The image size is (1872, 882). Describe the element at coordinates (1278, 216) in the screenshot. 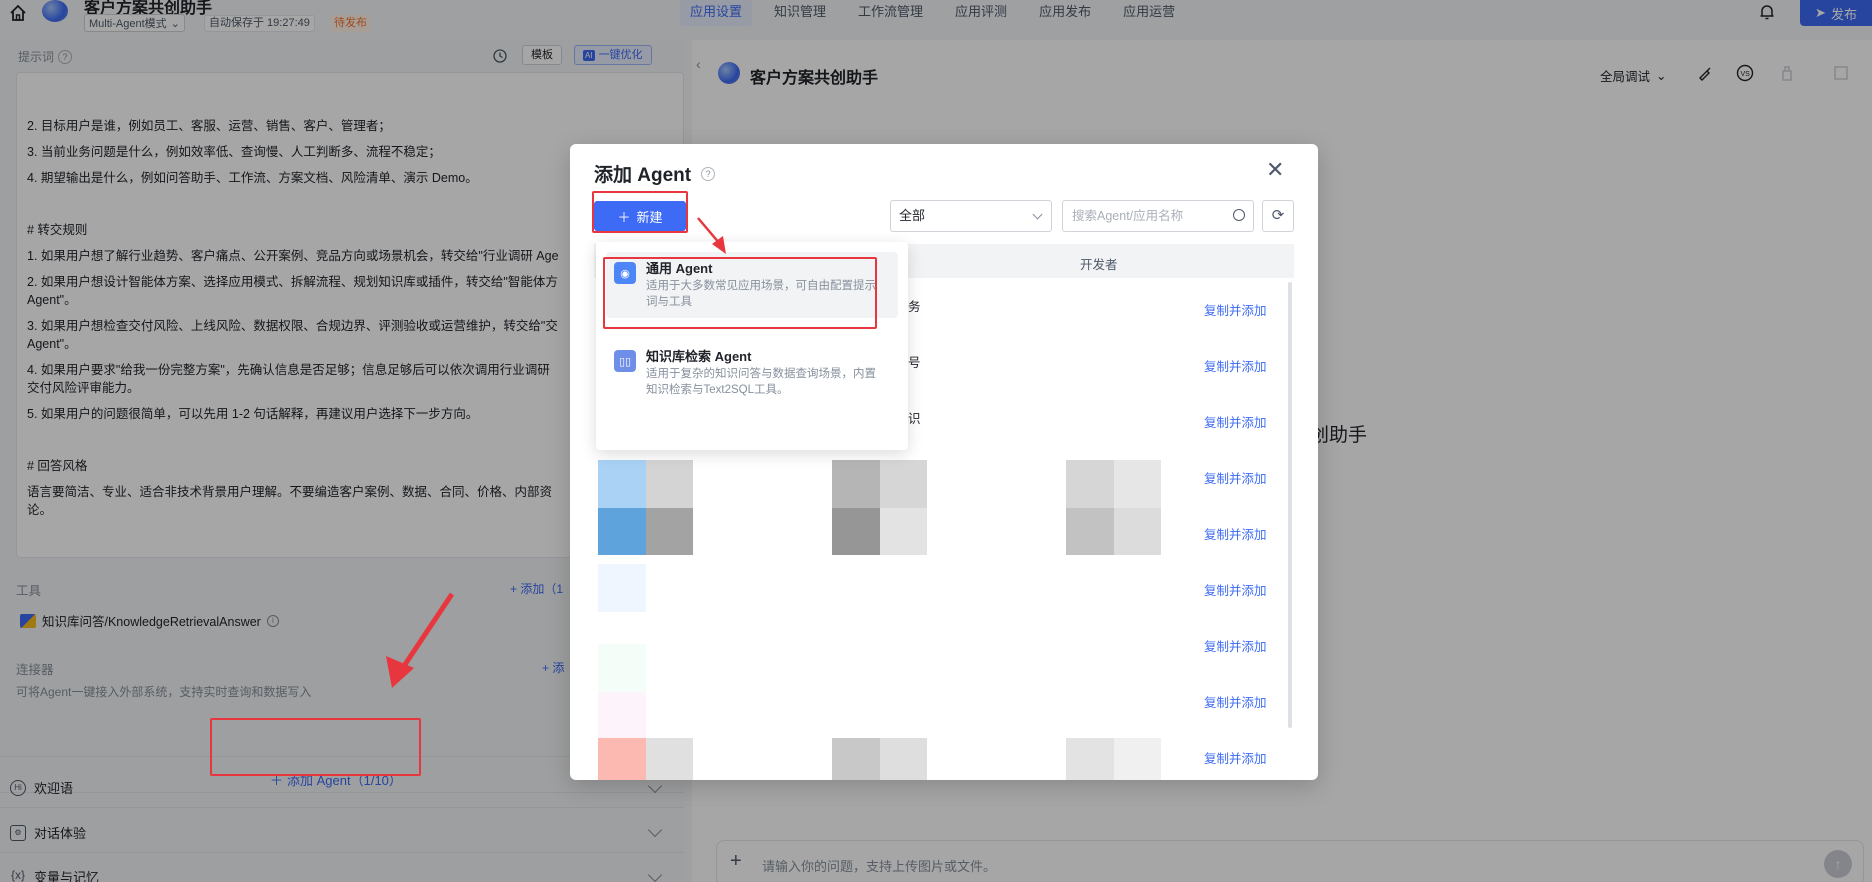

I see `refresh-button: ⟳` at that location.